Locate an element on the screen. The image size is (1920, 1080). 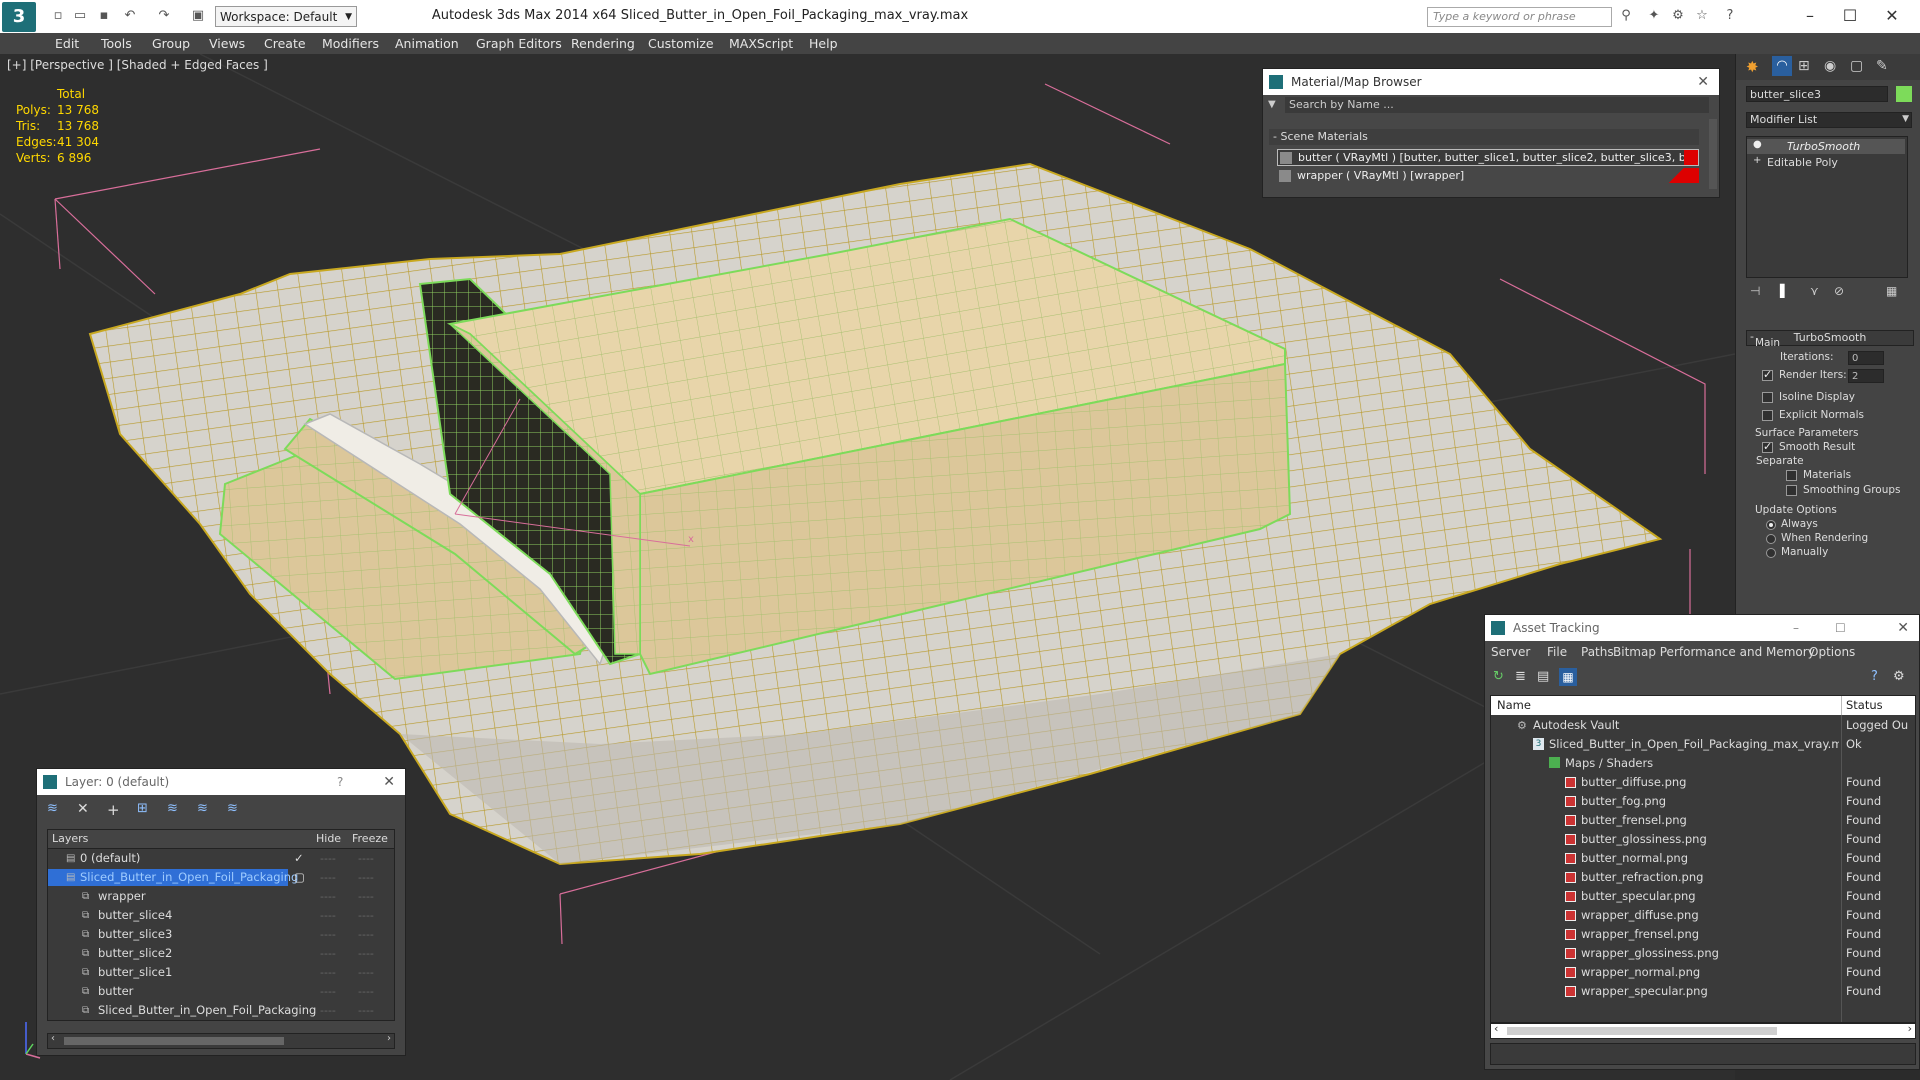
update-when-rendering-radio is located at coordinates (1771, 539).